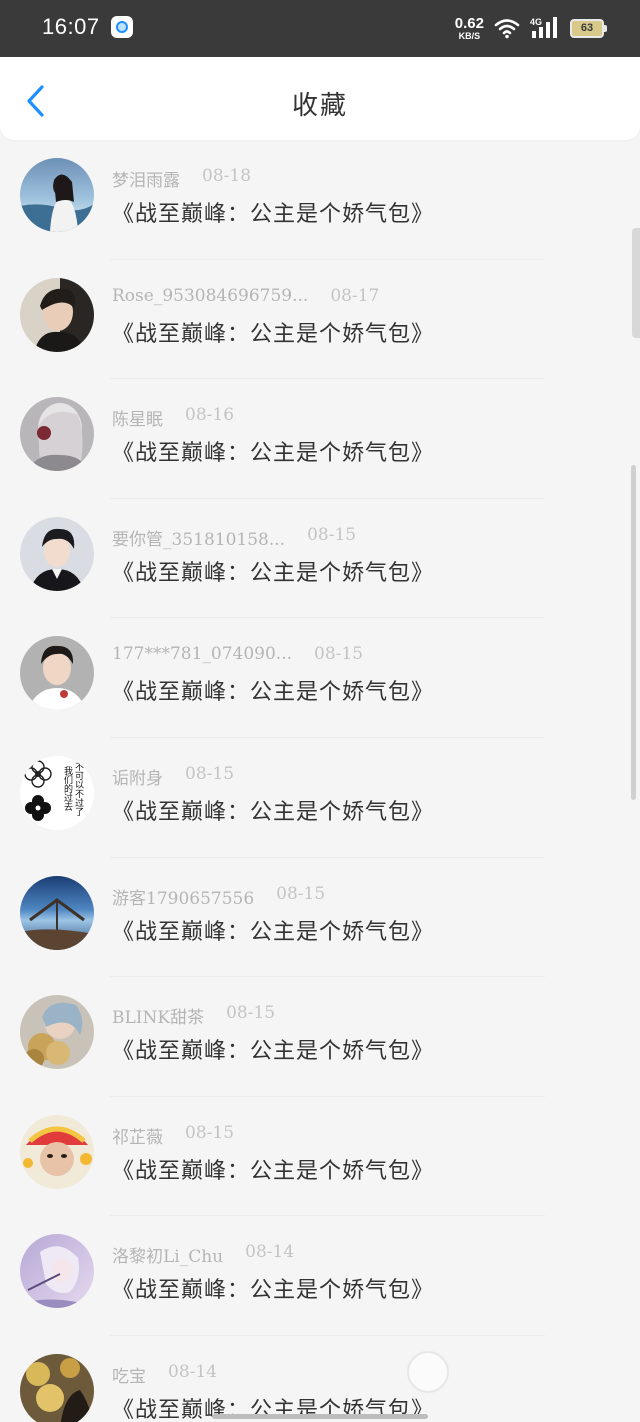 This screenshot has width=640, height=1422. Describe the element at coordinates (320, 918) in the screenshot. I see `list-item: 游客1790657556 08-15 《战至巅峰：公主是个娇气包》` at that location.